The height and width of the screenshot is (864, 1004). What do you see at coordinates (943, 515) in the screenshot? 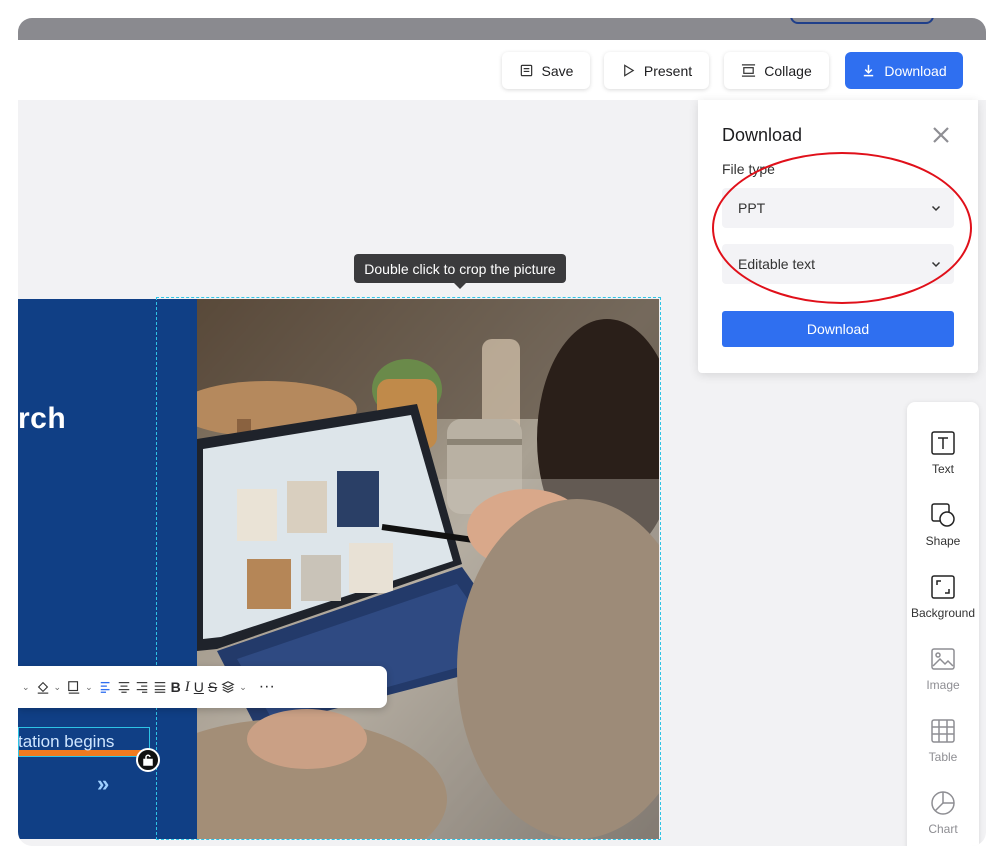
I see `shape-icon` at bounding box center [943, 515].